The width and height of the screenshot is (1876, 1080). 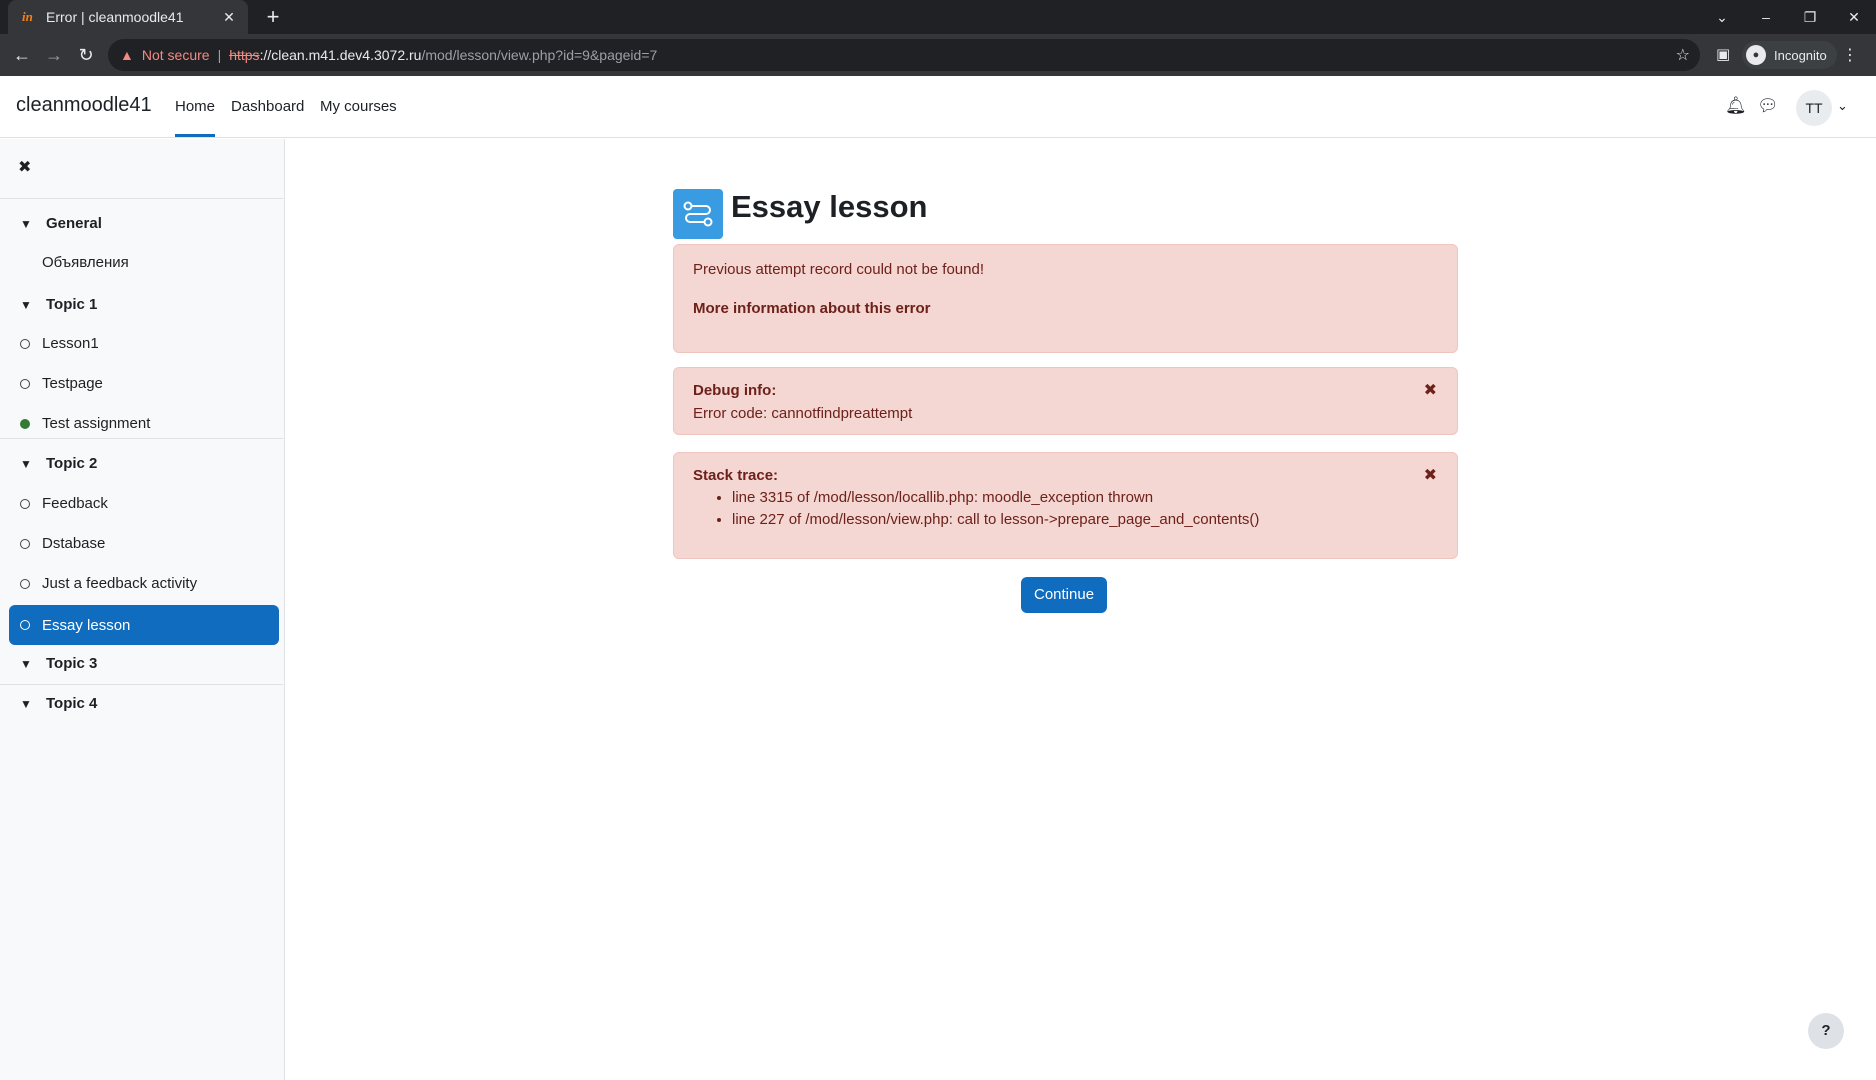 I want to click on tab-search-icon: ⌄, so click(x=1722, y=17).